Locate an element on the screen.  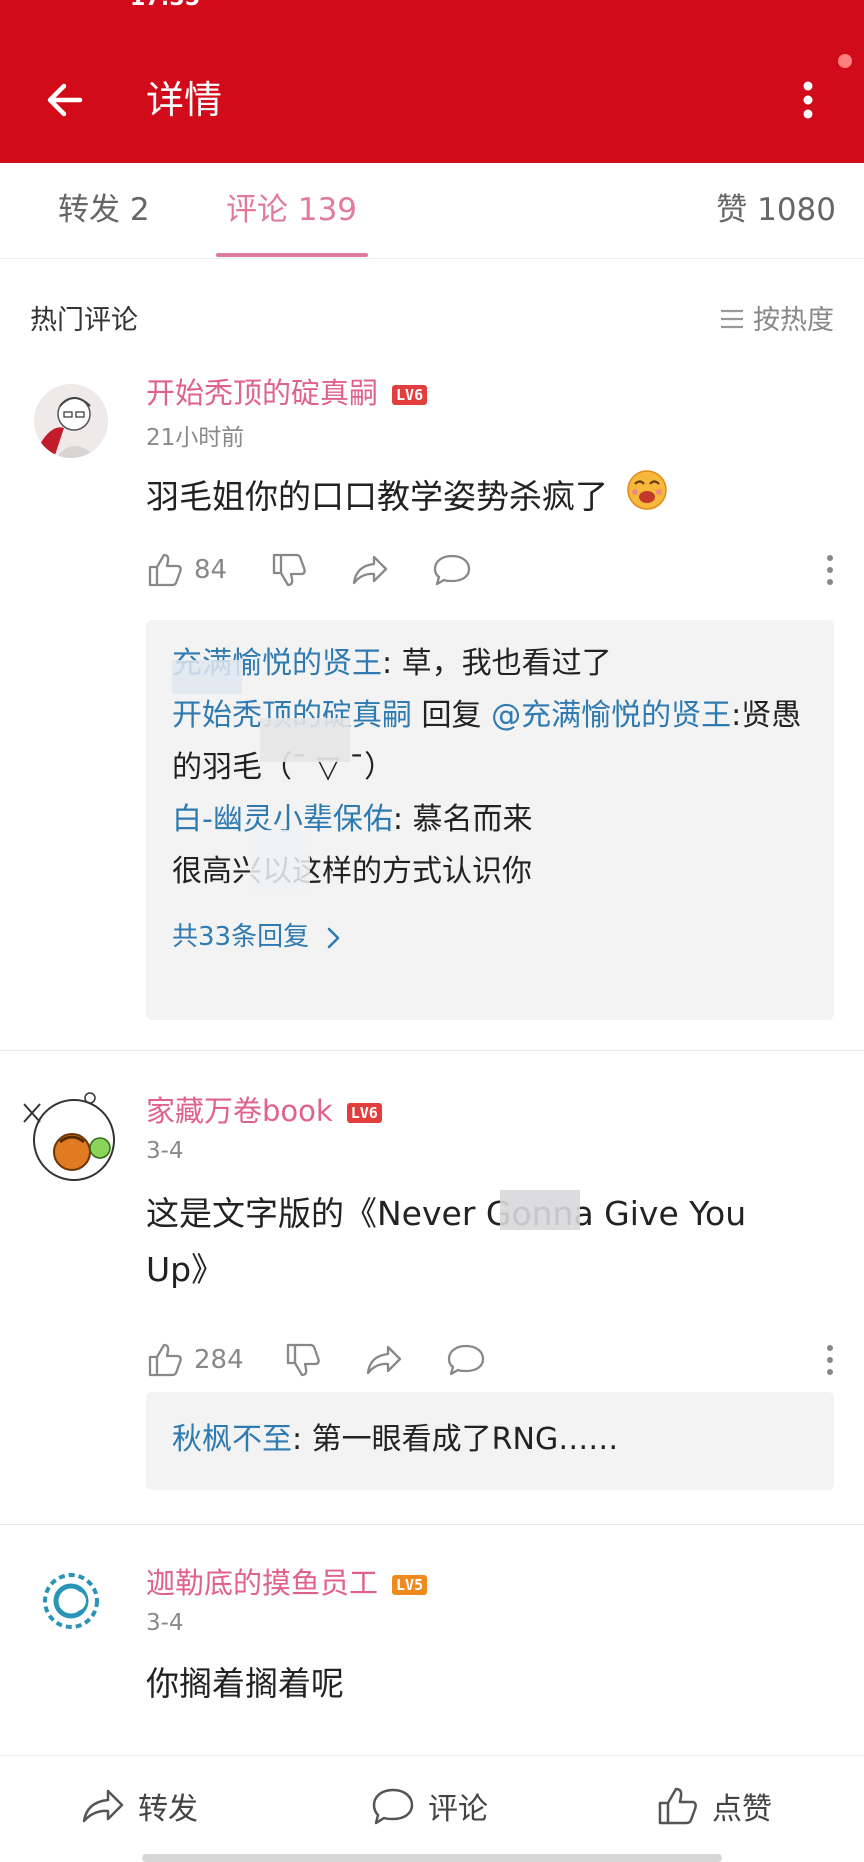
bottom-action-bar: 转发 评论 点赞 is located at coordinates (432, 1808).